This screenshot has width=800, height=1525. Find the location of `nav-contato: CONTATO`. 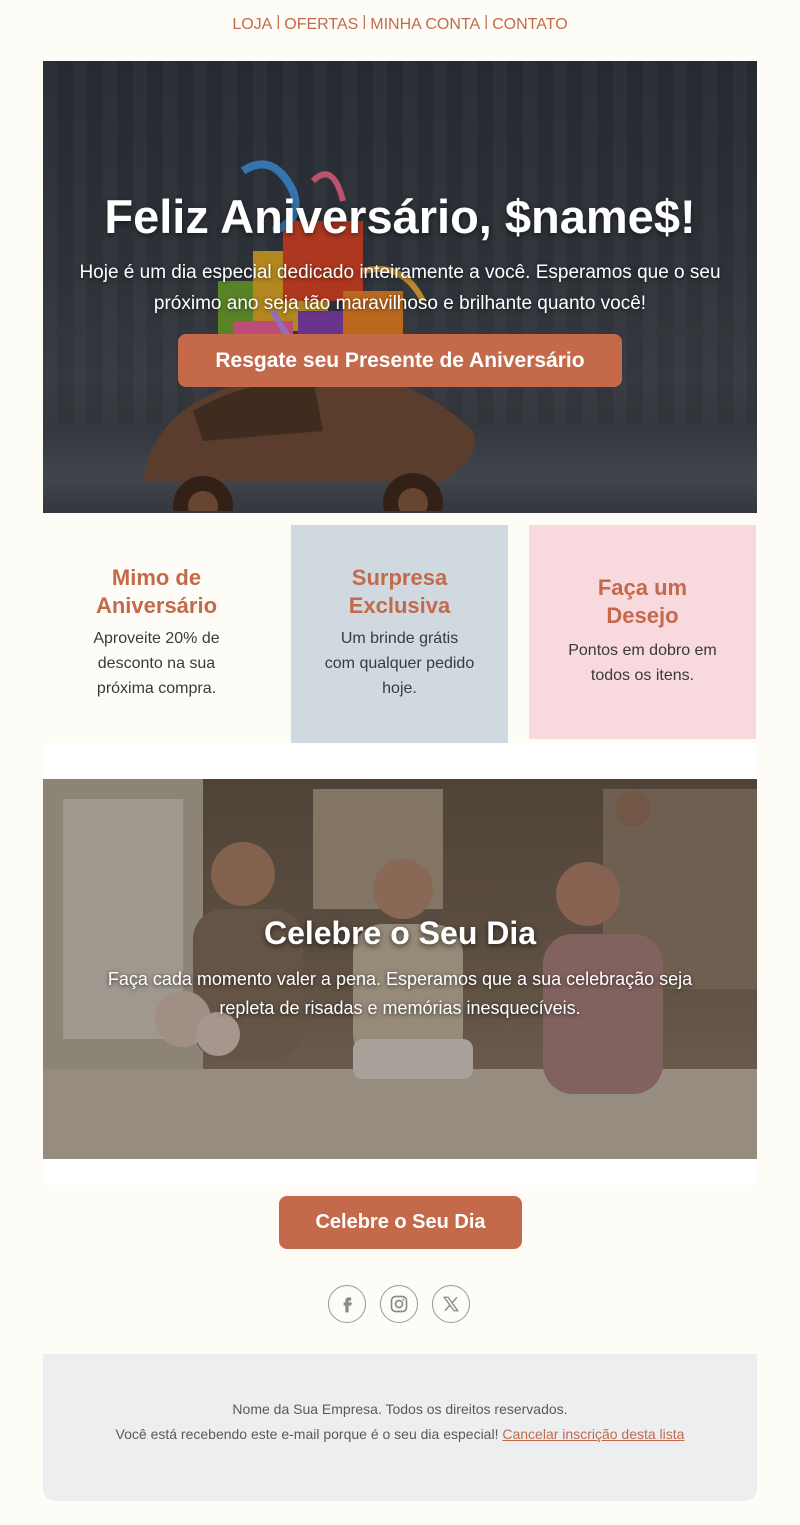

nav-contato: CONTATO is located at coordinates (530, 24).